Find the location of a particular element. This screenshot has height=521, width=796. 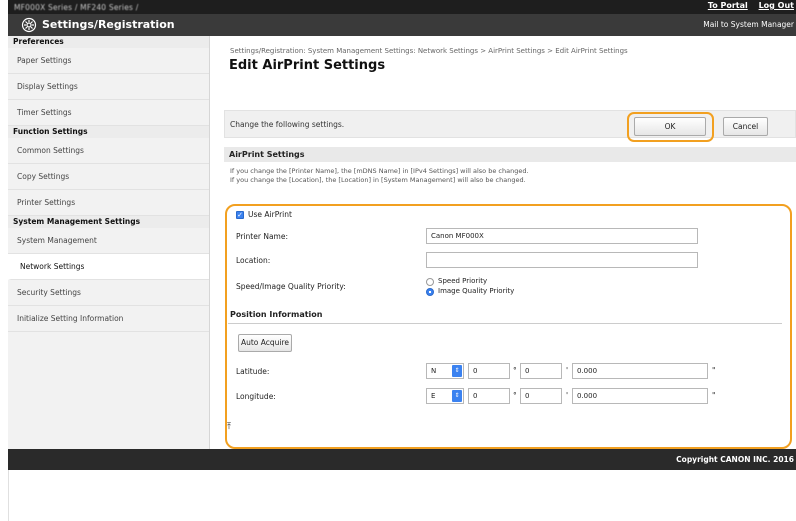

longitude-deg-symbol: ° is located at coordinates (515, 395).